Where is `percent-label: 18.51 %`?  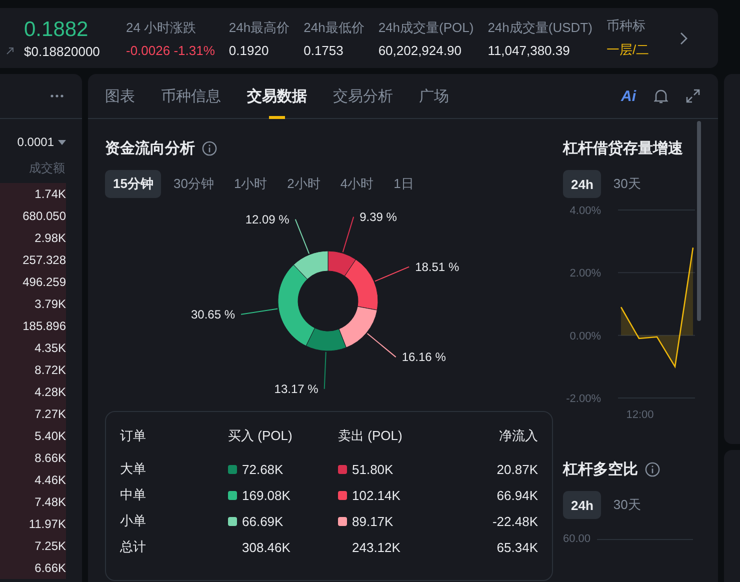 percent-label: 18.51 % is located at coordinates (437, 267).